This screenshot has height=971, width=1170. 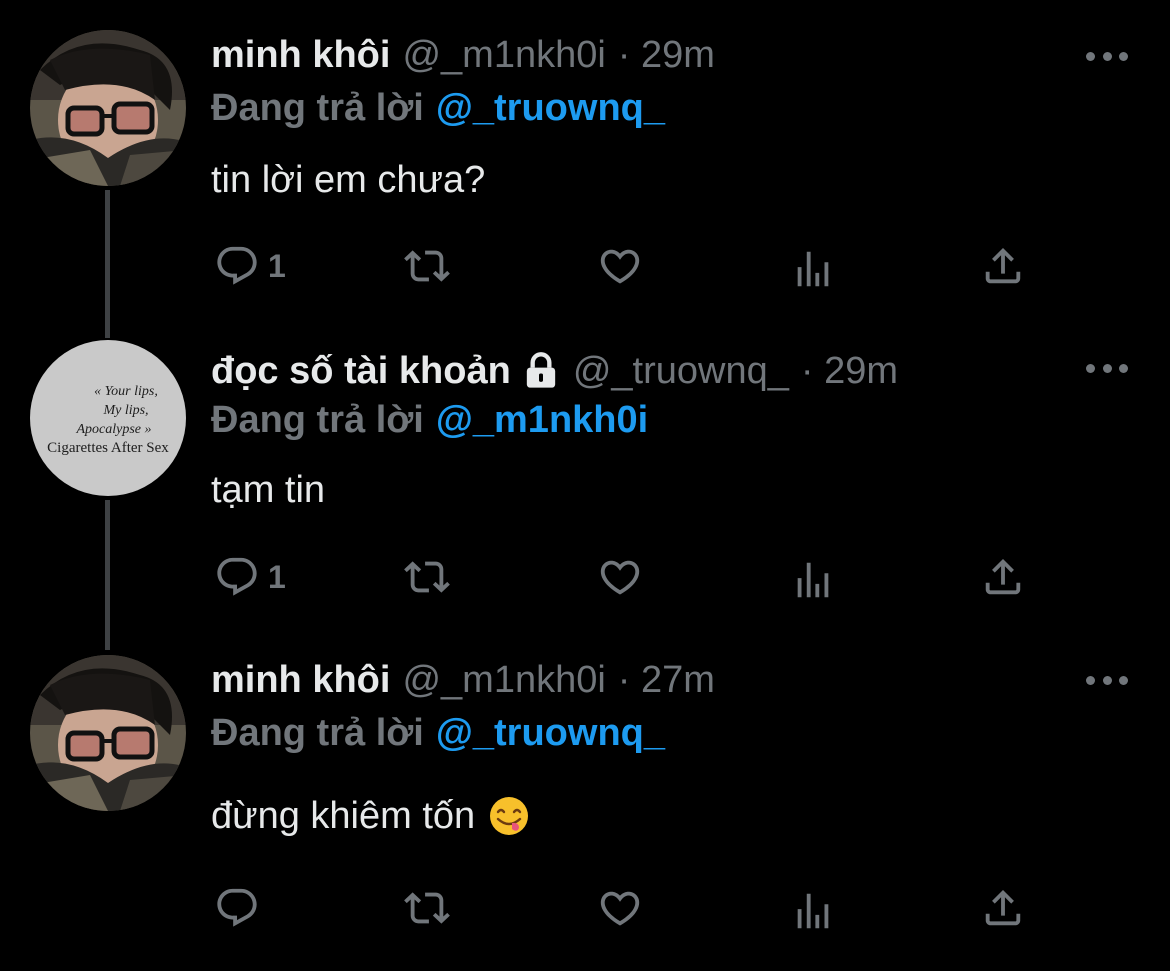 I want to click on lock-icon, so click(x=540, y=370).